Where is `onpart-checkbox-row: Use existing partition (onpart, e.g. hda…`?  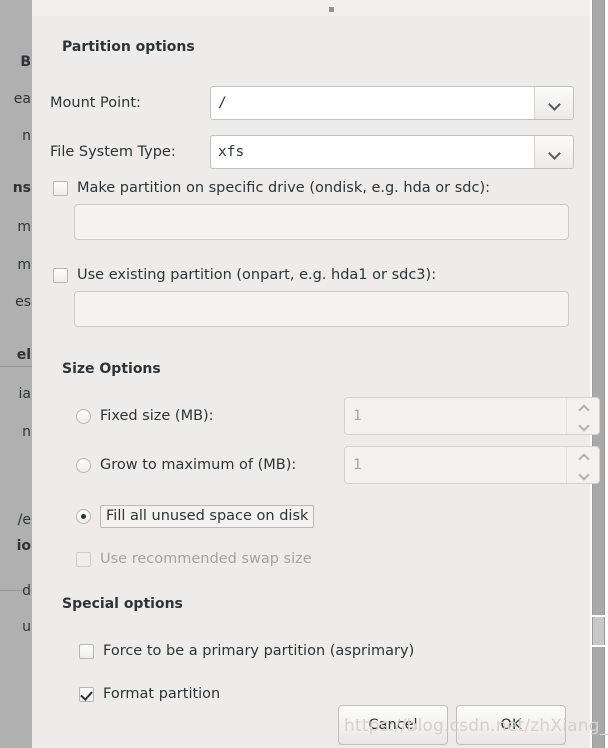 onpart-checkbox-row: Use existing partition (onpart, e.g. hda… is located at coordinates (244, 275).